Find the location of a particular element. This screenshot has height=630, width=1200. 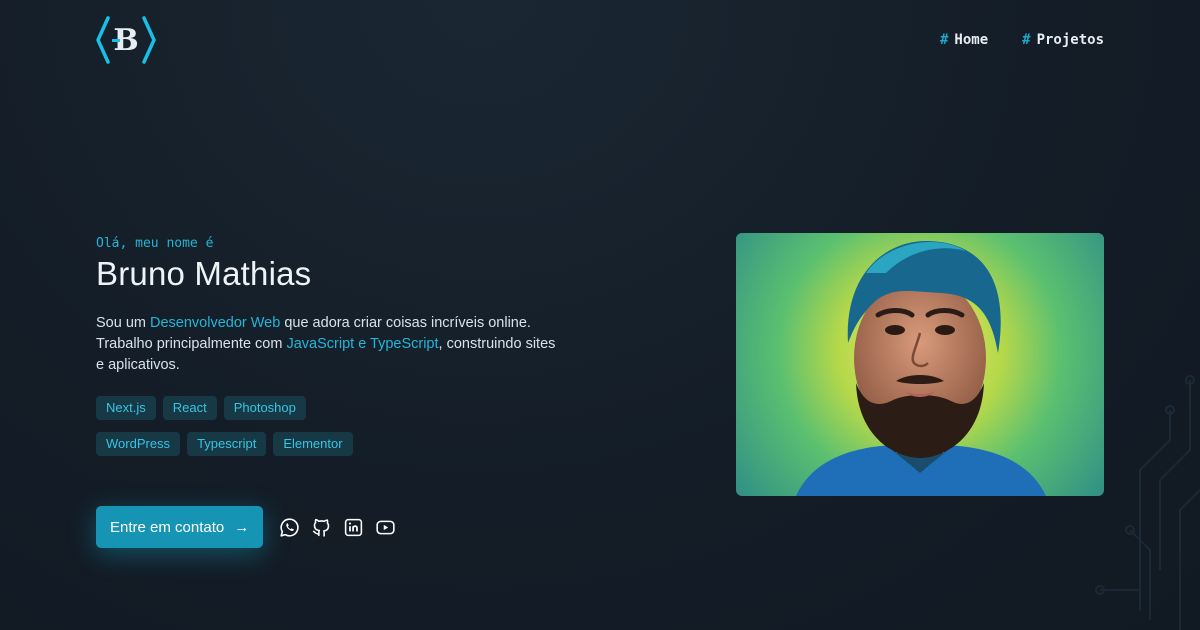

github-icon is located at coordinates (321, 527).